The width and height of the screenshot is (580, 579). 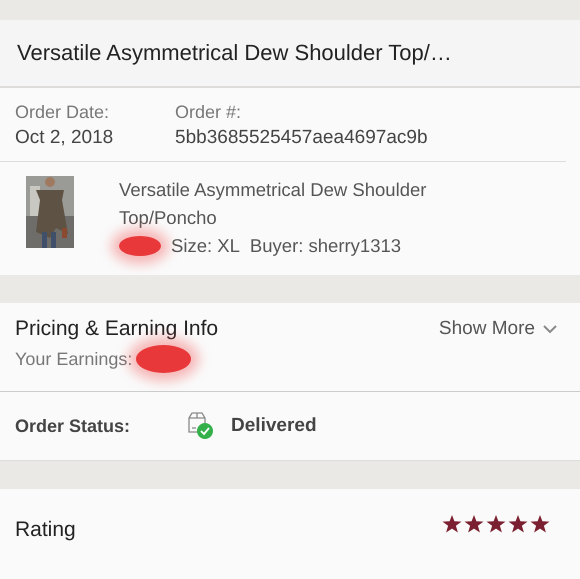 I want to click on section-title: Pricing & Earning Info, so click(x=116, y=329).